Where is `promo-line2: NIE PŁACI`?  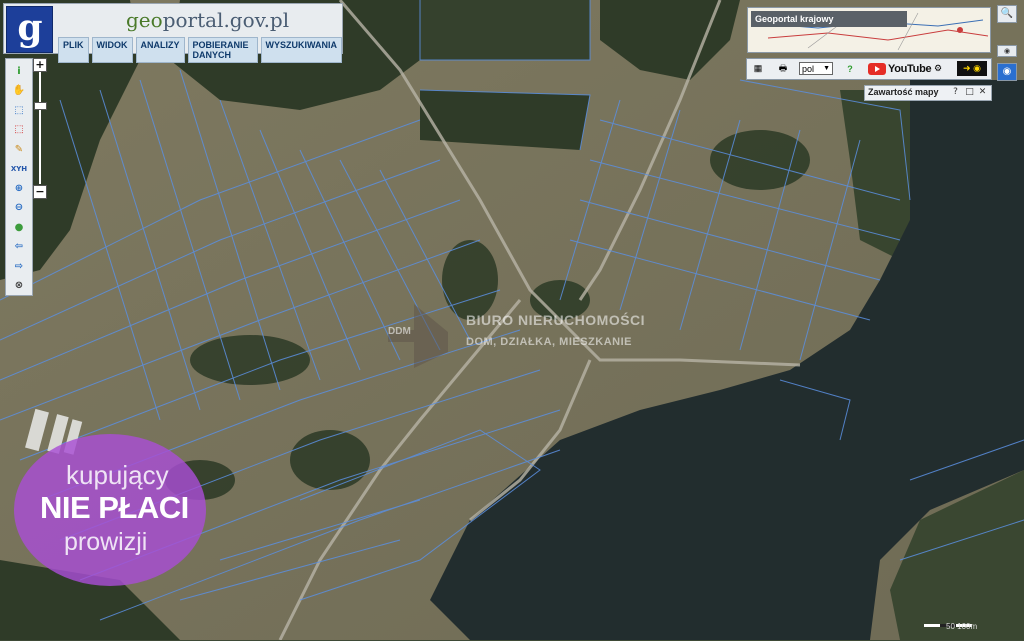 promo-line2: NIE PŁACI is located at coordinates (114, 507).